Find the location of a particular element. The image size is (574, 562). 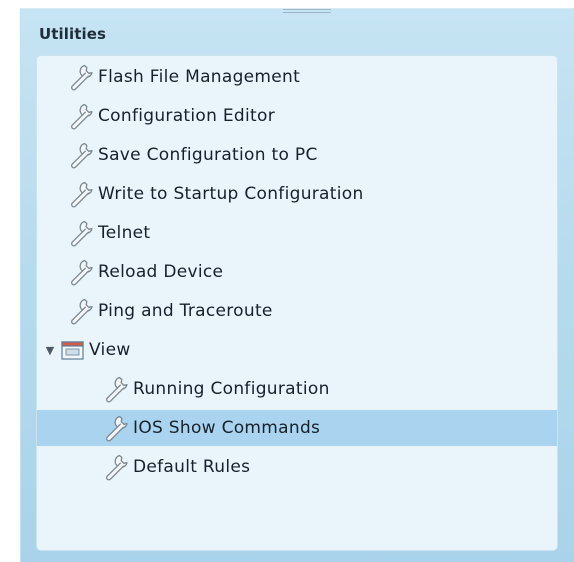

tree-item-label: Default Rules is located at coordinates (192, 467).